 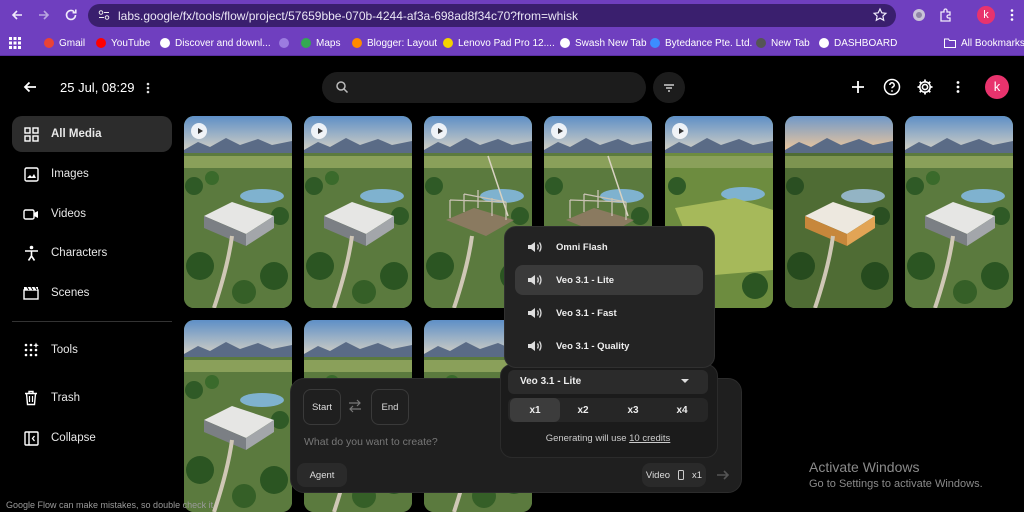 I want to click on sidebar-item-label: Collapse, so click(x=73, y=438).